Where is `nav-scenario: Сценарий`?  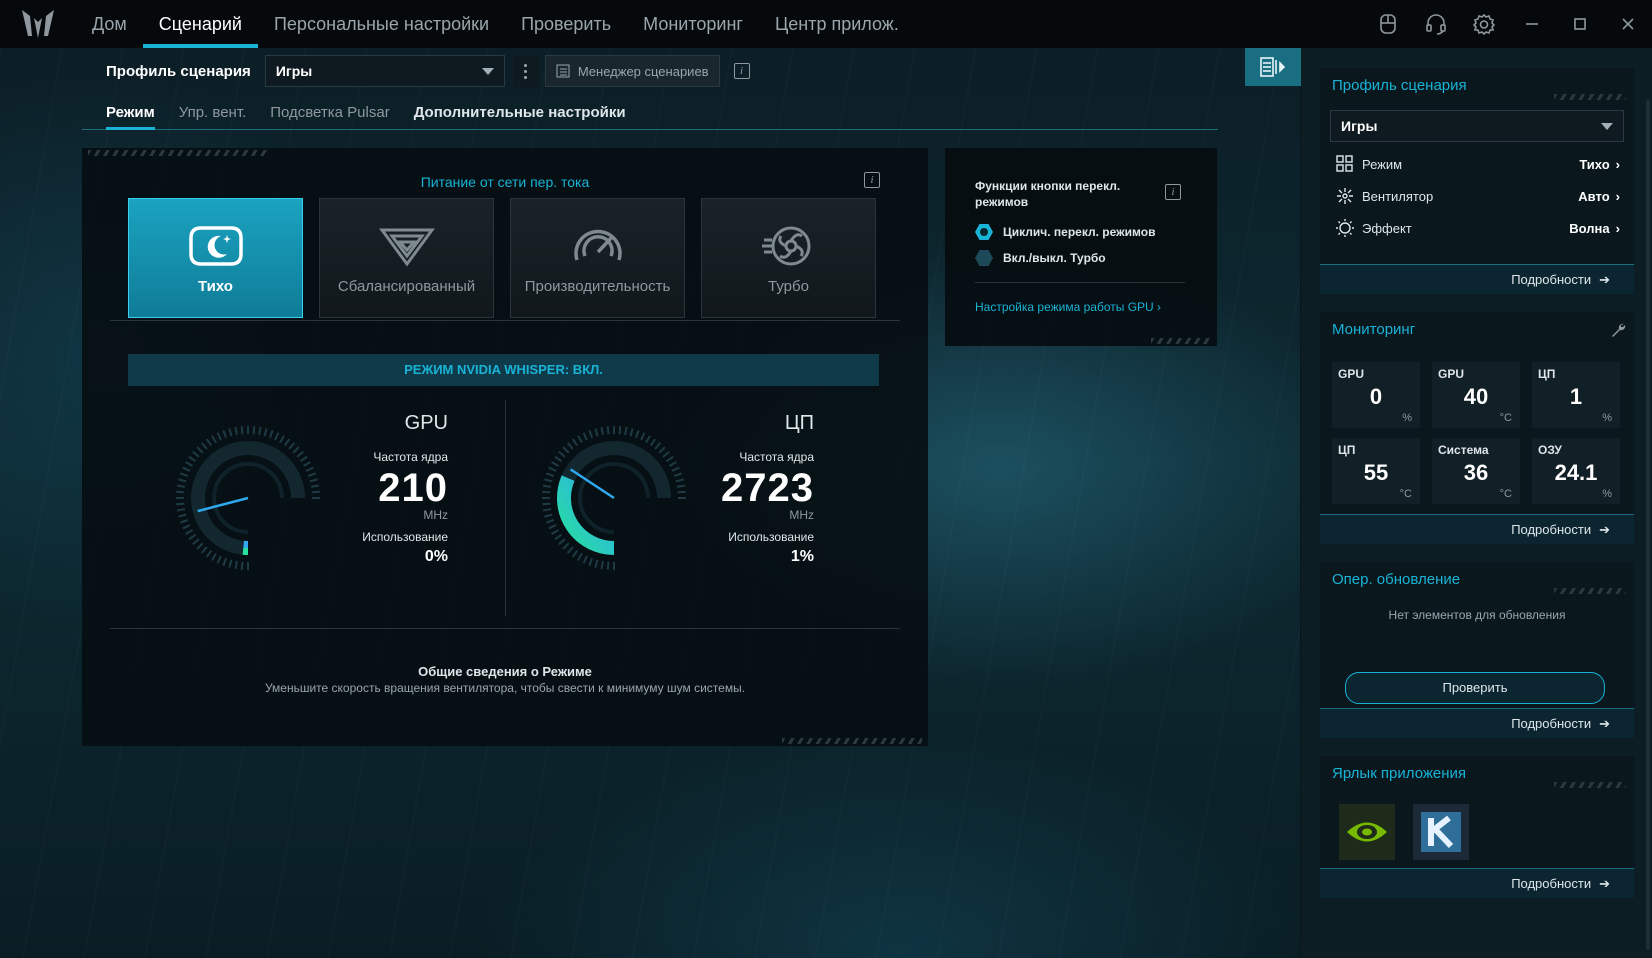
nav-scenario: Сценарий is located at coordinates (200, 24).